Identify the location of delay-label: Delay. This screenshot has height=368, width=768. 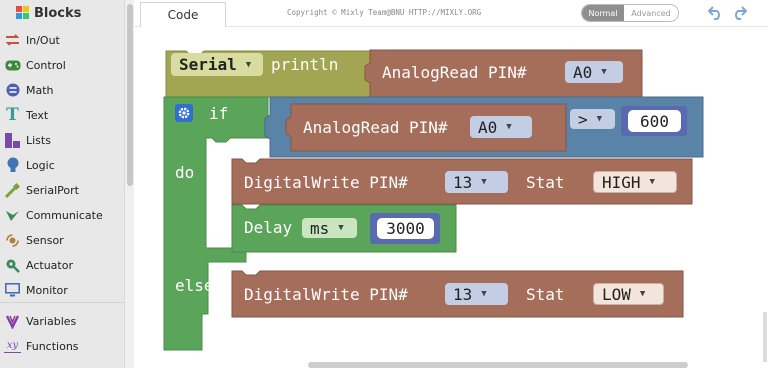
(268, 227).